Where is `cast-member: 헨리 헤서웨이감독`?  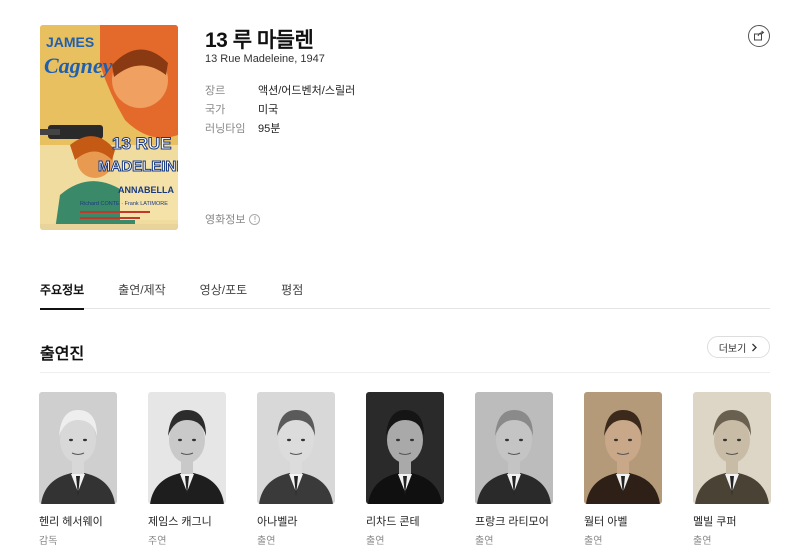
cast-member: 헨리 헤서웨이감독 is located at coordinates (78, 469).